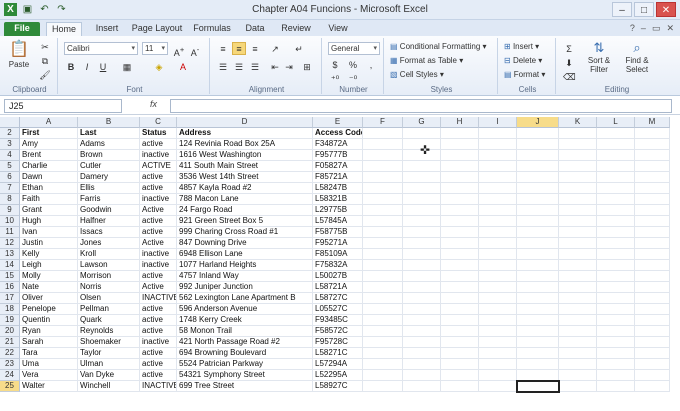 This screenshot has width=680, height=411. What do you see at coordinates (49, 166) in the screenshot?
I see `cell-first: Charlie` at bounding box center [49, 166].